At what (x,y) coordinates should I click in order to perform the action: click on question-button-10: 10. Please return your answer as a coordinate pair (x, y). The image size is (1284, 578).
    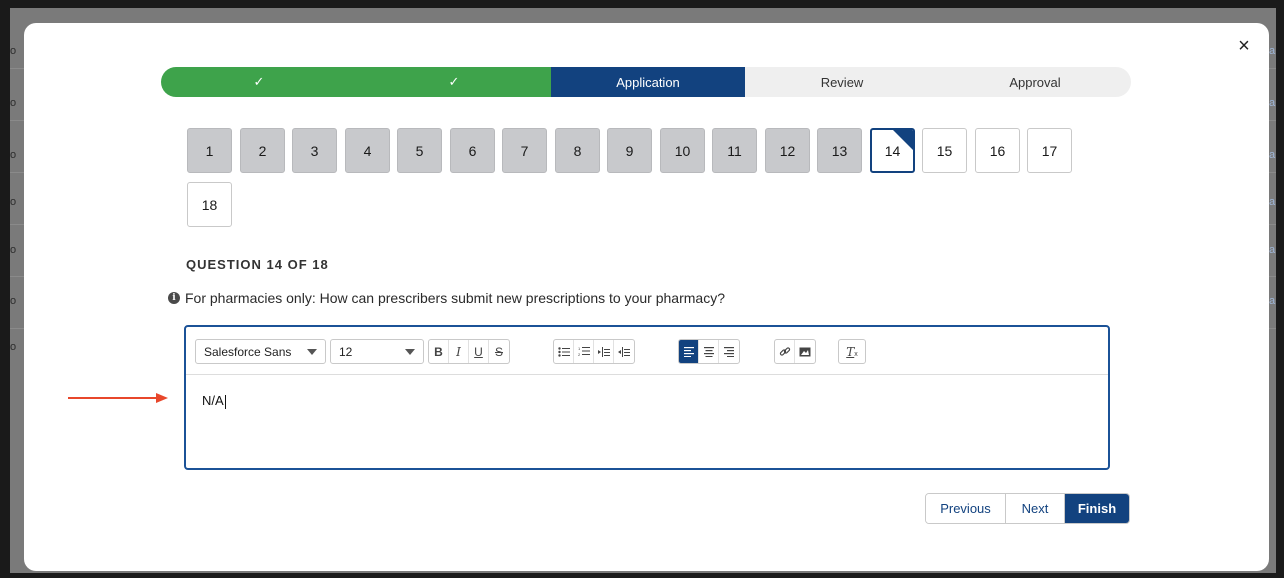
    Looking at the image, I should click on (682, 150).